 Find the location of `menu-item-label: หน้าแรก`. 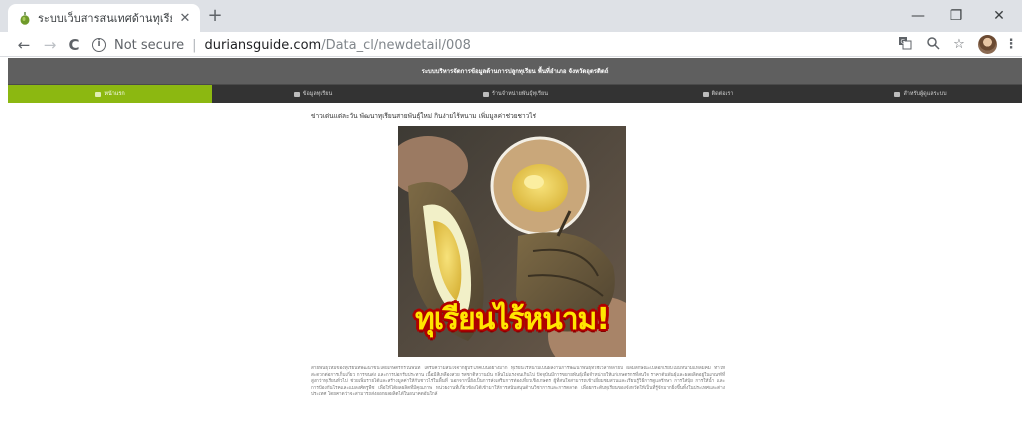

menu-item-label: หน้าแรก is located at coordinates (114, 94).